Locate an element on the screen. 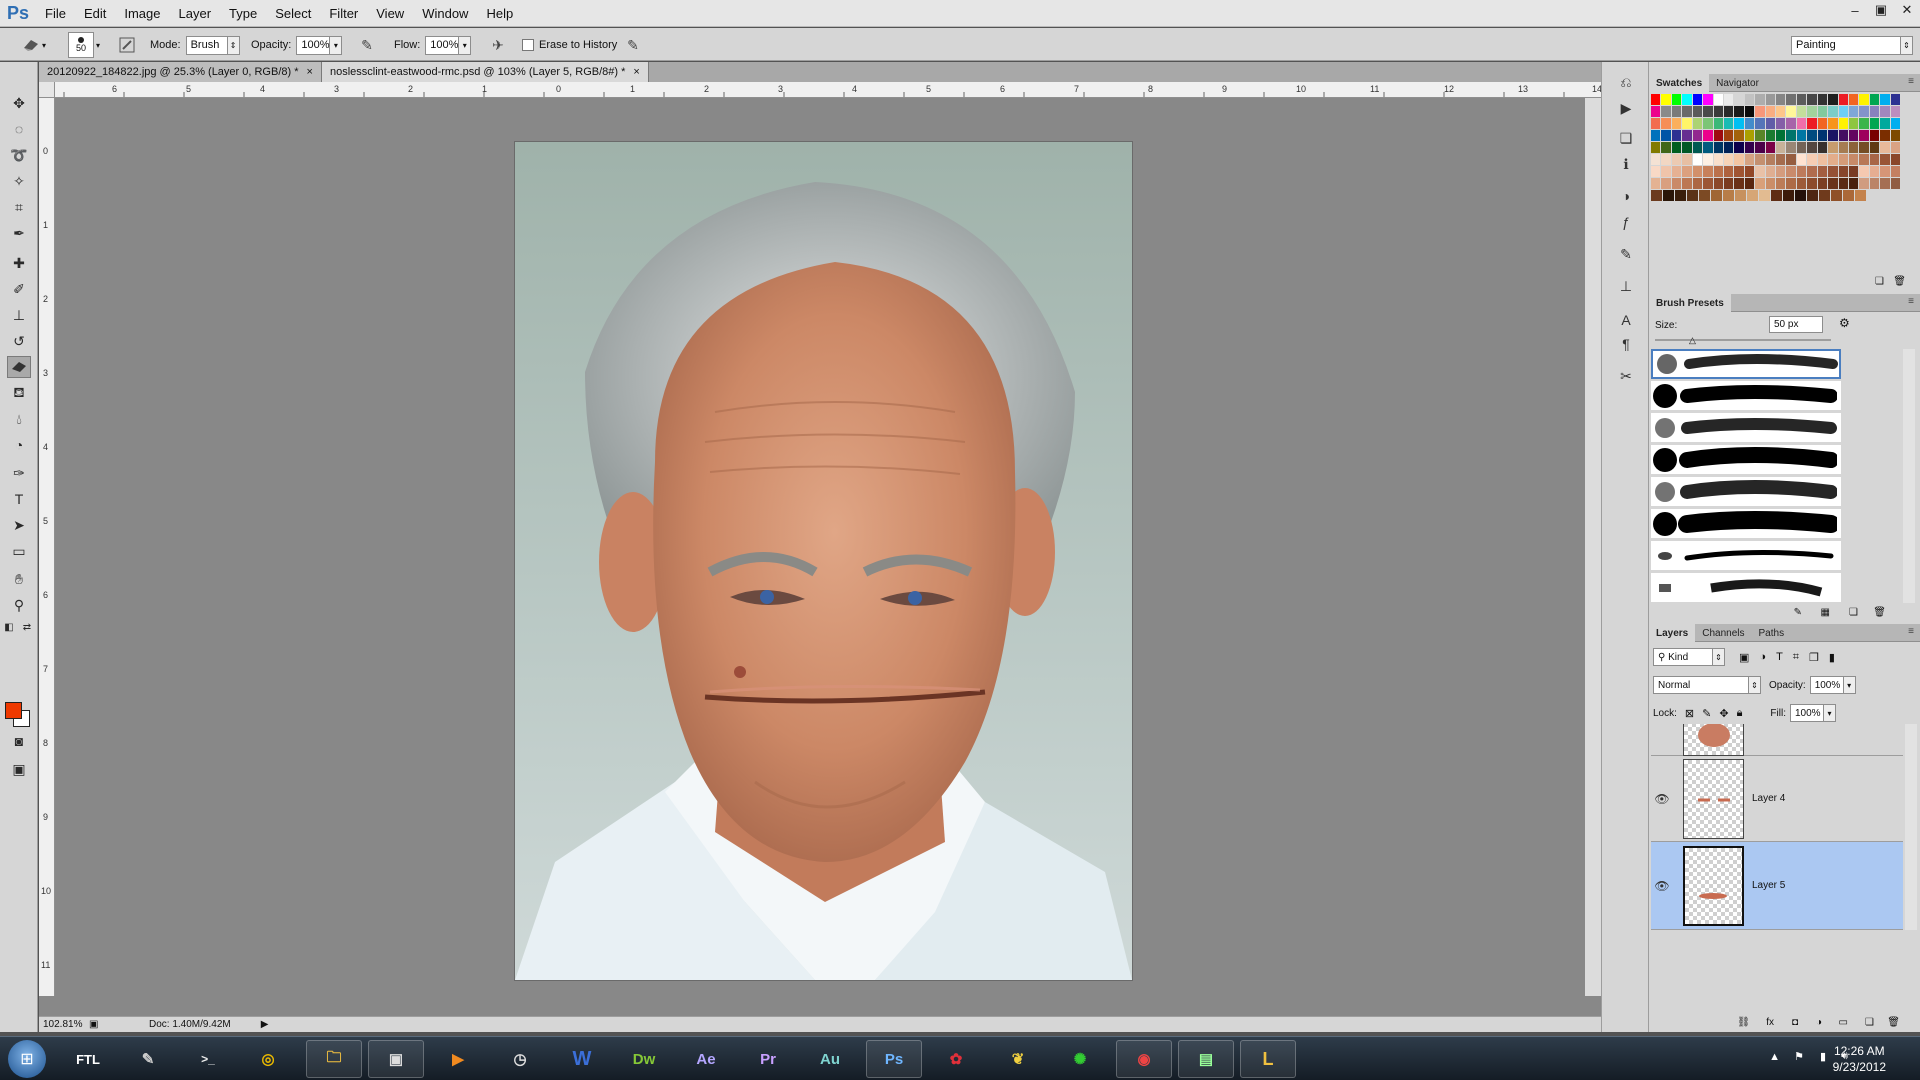 The height and width of the screenshot is (1080, 1920). taskbar-app-league: L is located at coordinates (1268, 1059).